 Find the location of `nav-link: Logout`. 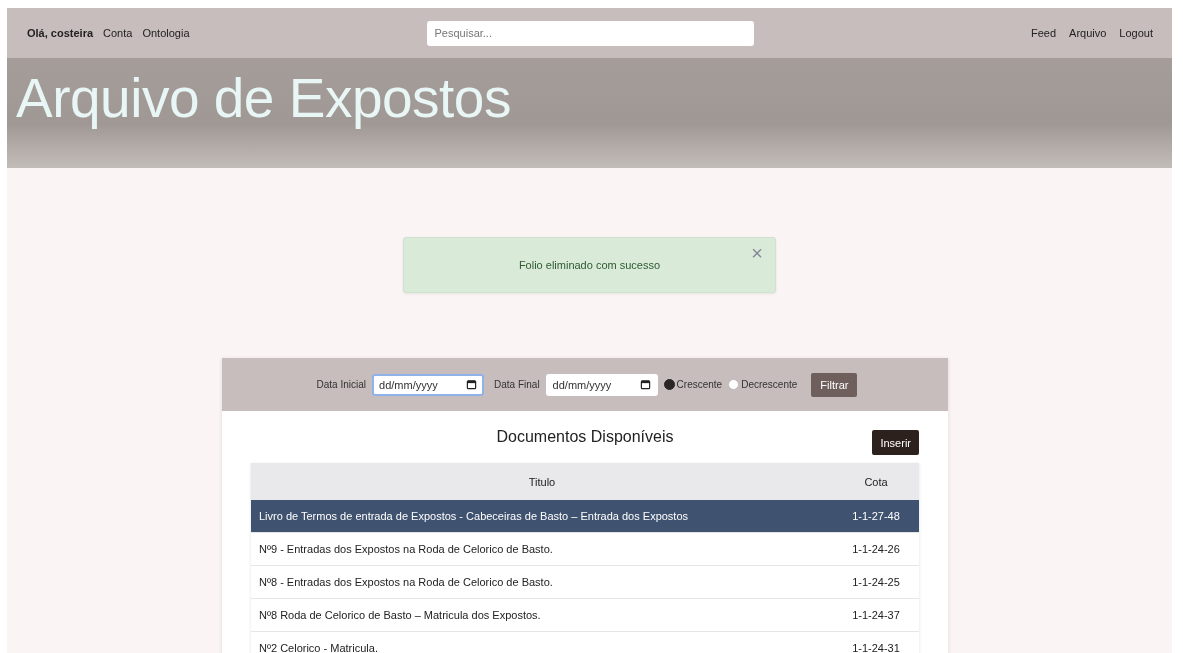

nav-link: Logout is located at coordinates (1136, 33).